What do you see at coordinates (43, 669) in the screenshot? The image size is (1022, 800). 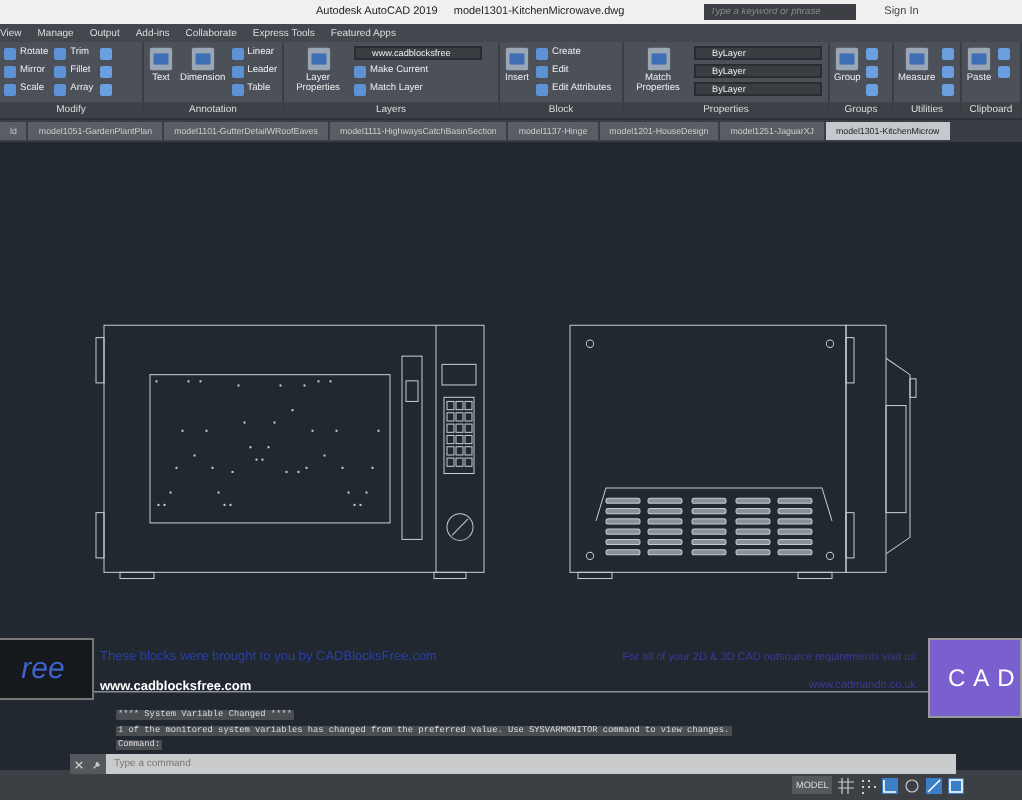 I see `logo-text: ree` at bounding box center [43, 669].